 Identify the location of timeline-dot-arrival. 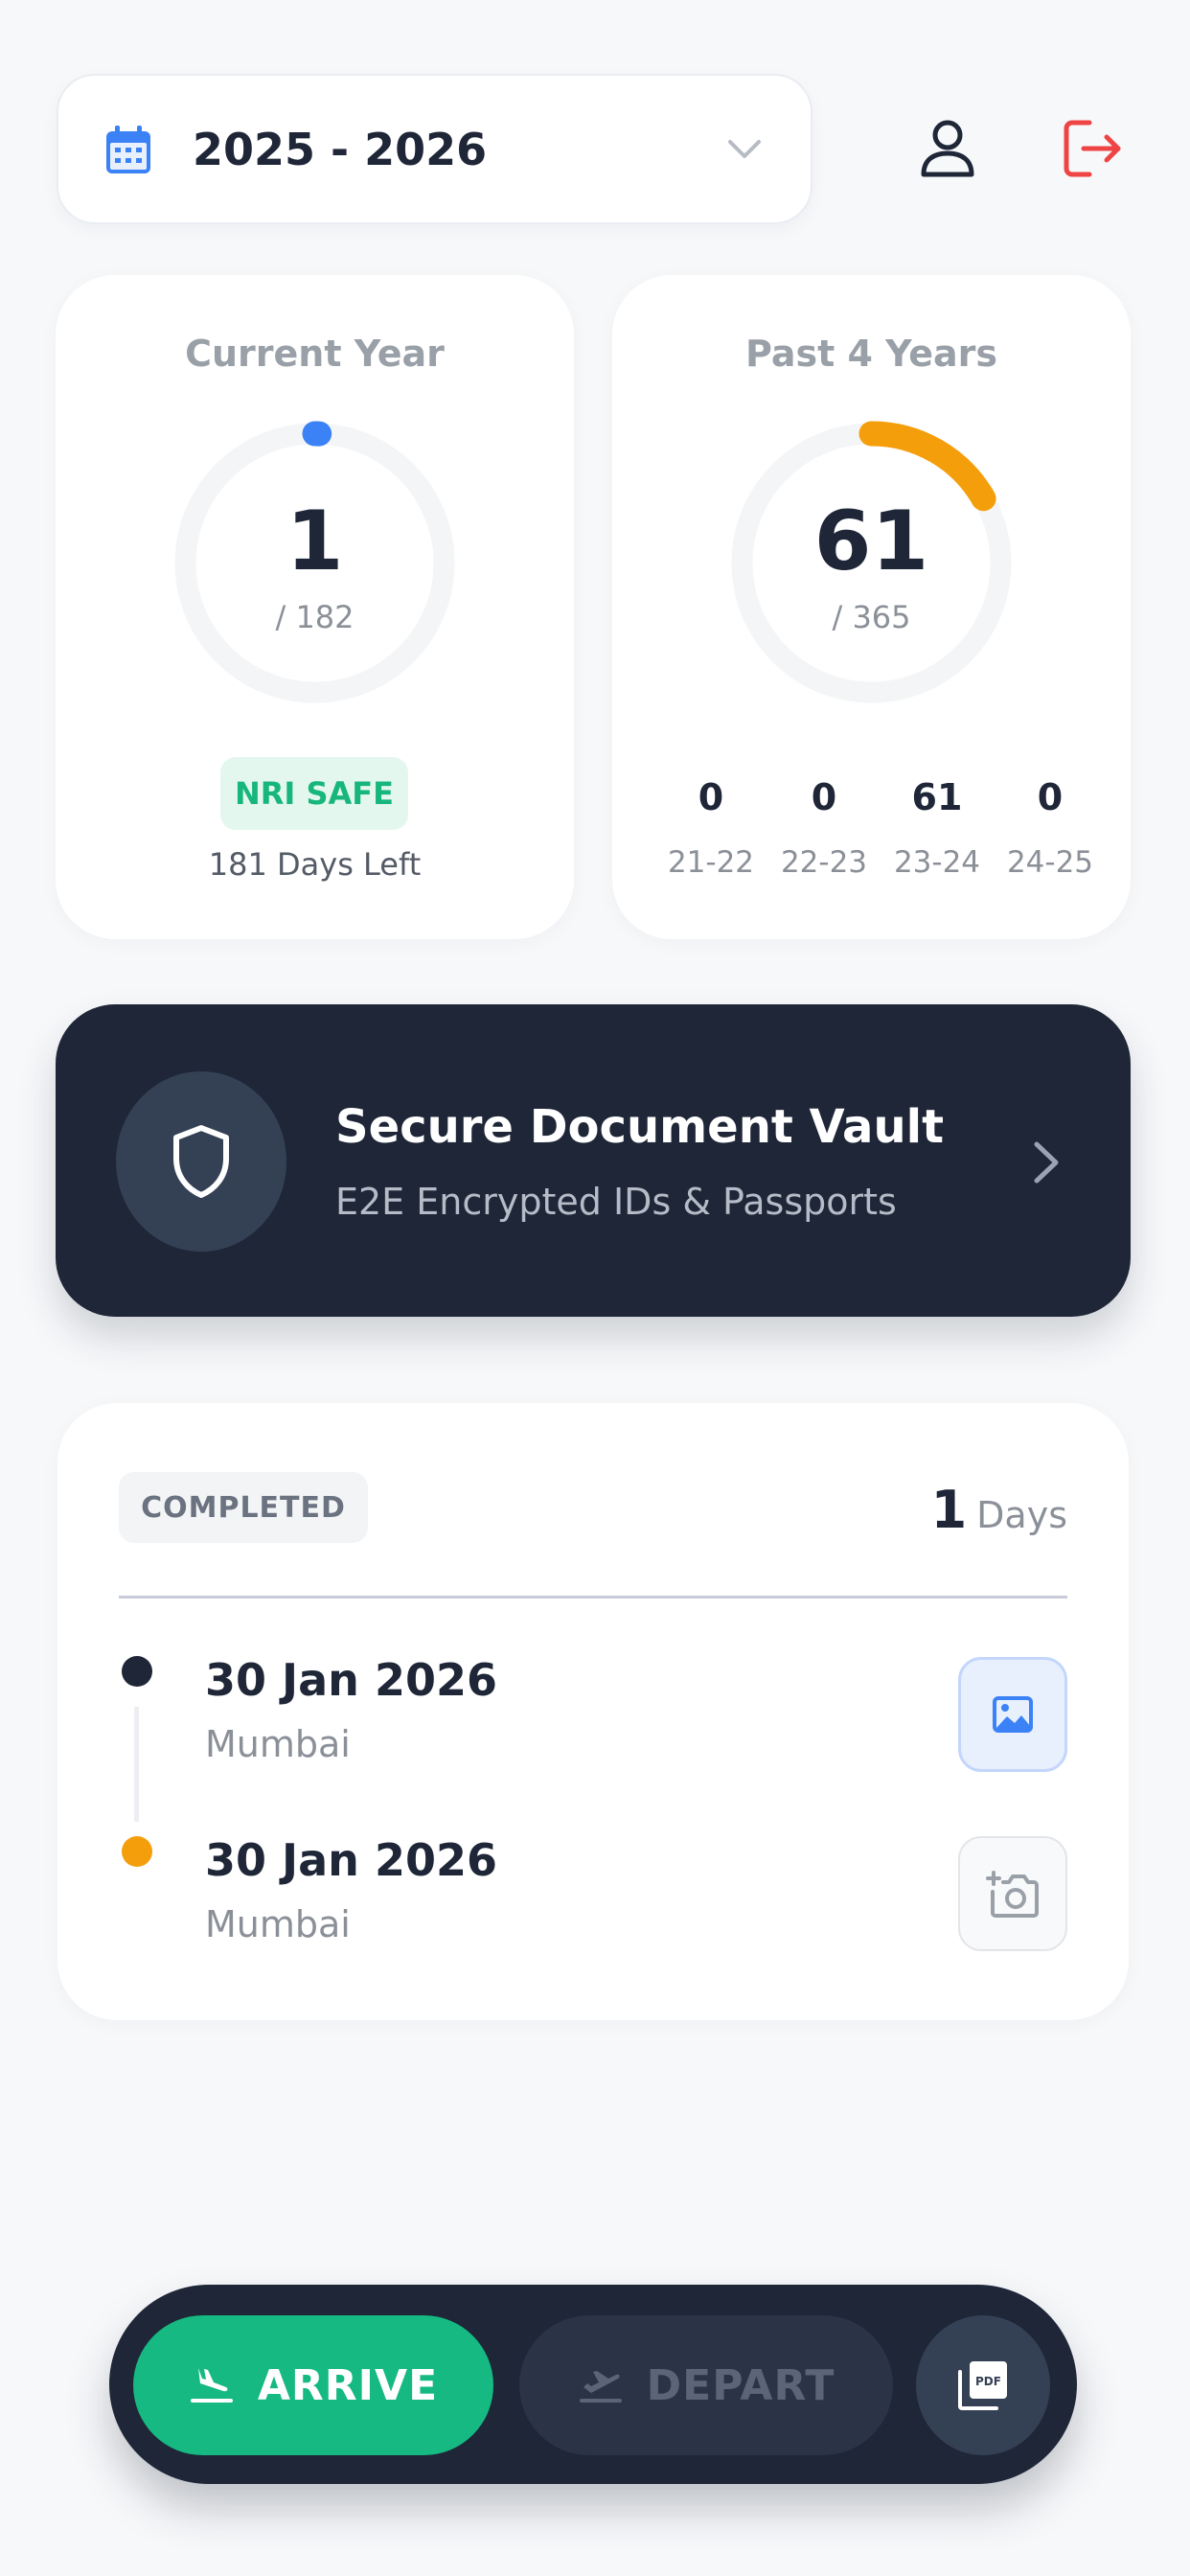
(137, 1671).